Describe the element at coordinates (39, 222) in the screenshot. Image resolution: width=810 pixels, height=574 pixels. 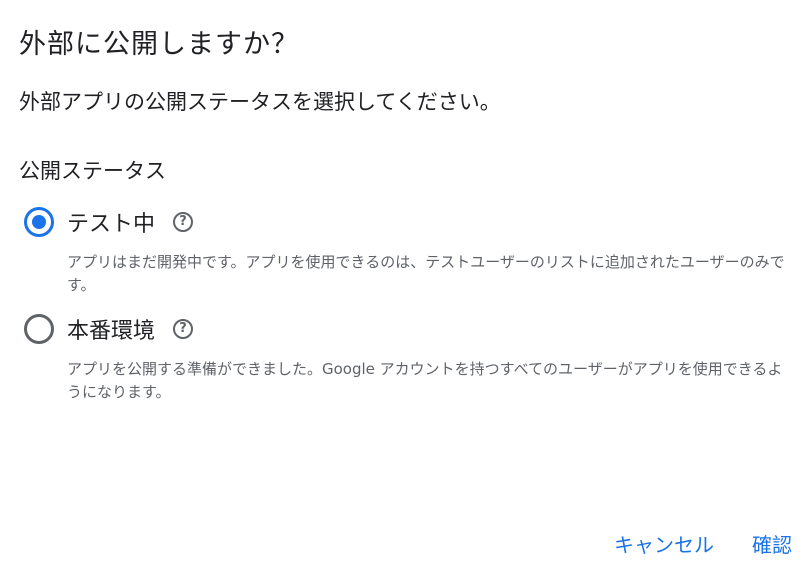
I see `radio-button-testing` at that location.